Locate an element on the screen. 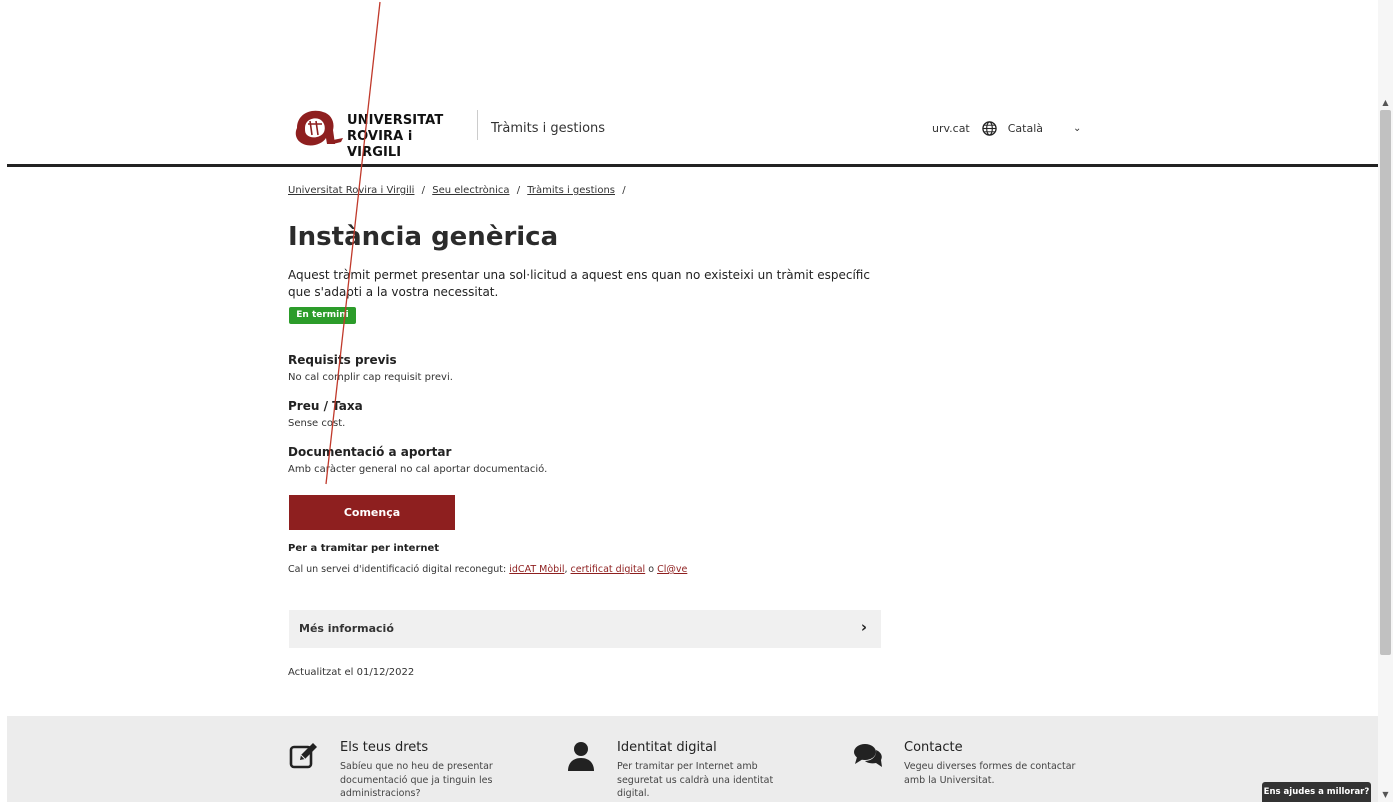  start-button: Comença is located at coordinates (372, 512).